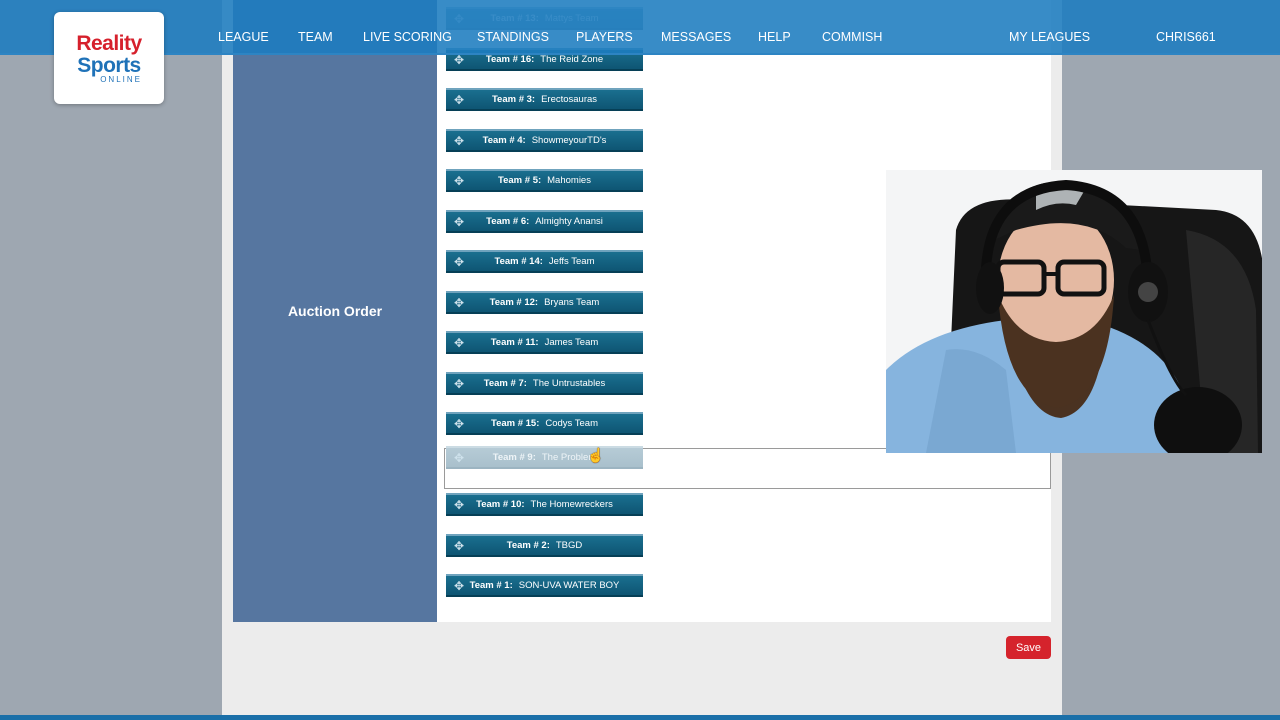  What do you see at coordinates (544, 423) in the screenshot?
I see `team-order-item: ✥ Team # 15: Codys Team` at bounding box center [544, 423].